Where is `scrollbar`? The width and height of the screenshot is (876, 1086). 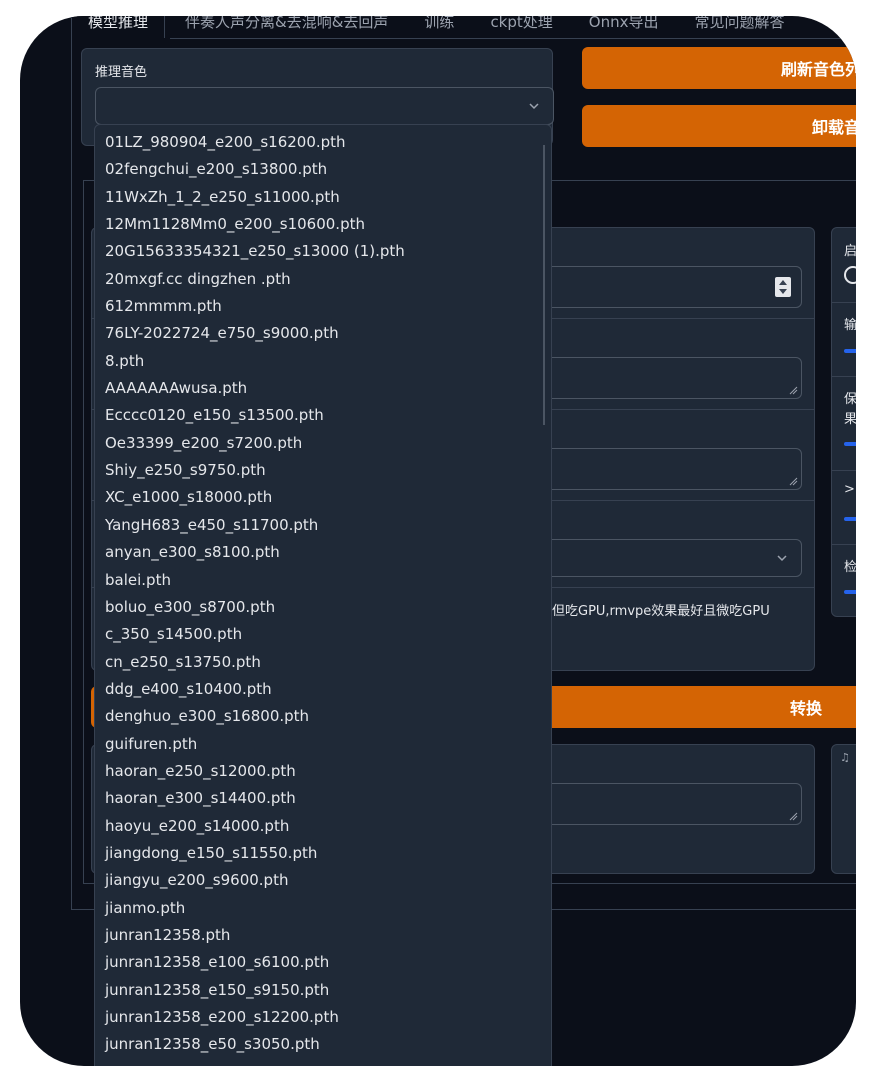 scrollbar is located at coordinates (544, 285).